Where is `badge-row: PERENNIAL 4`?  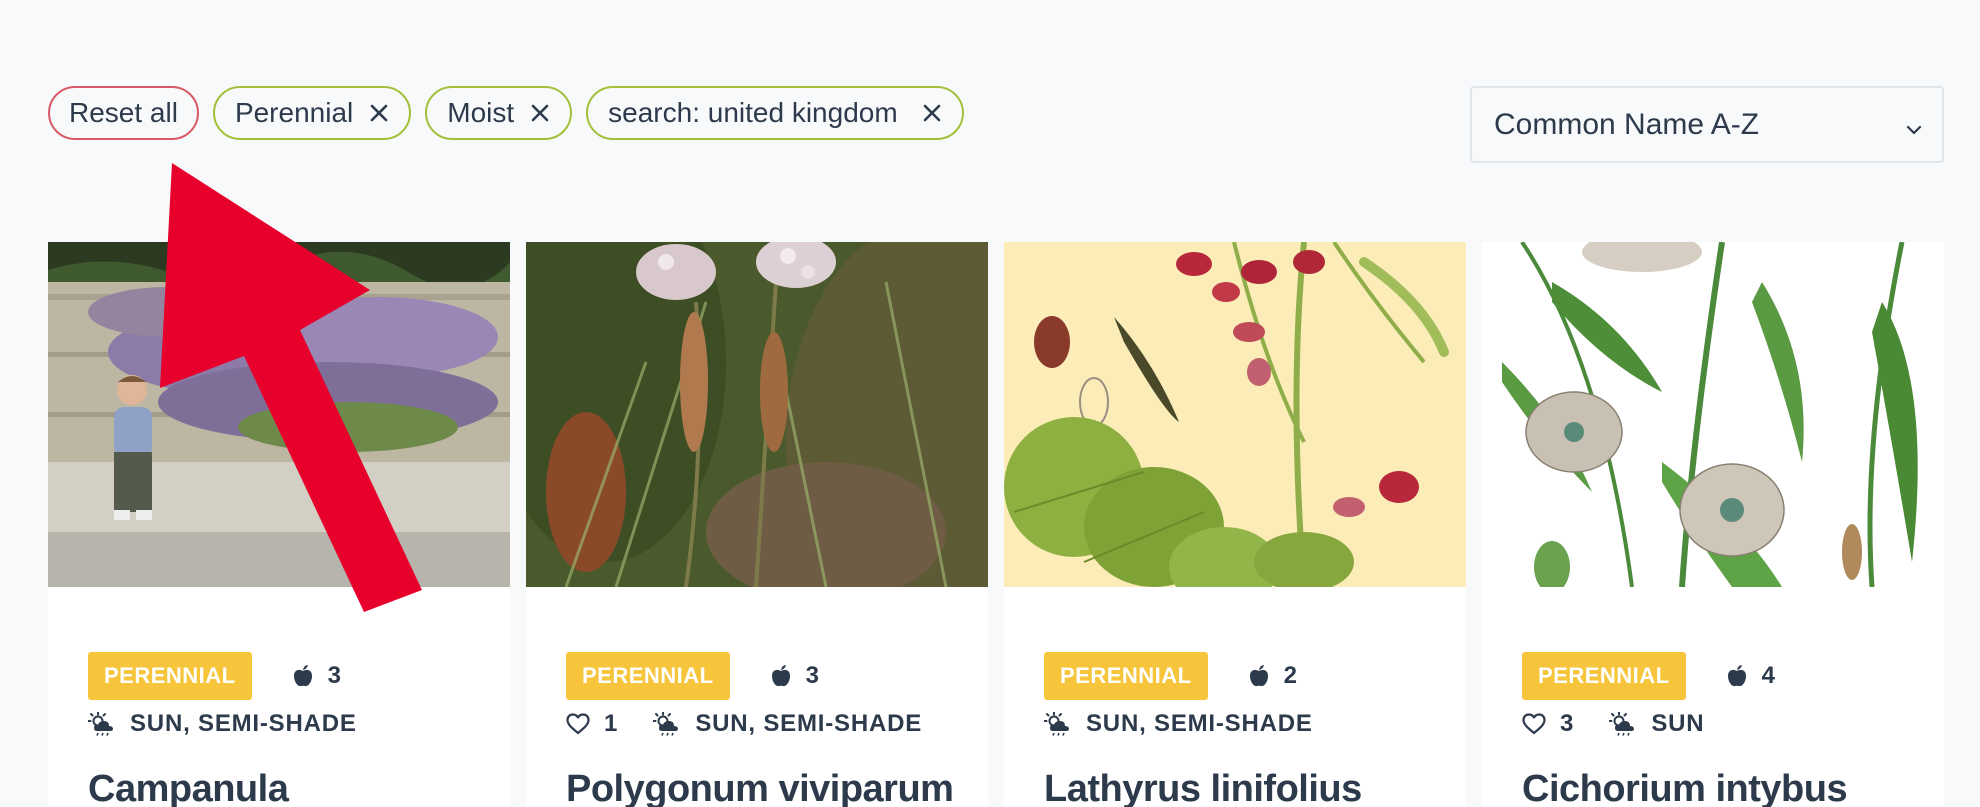 badge-row: PERENNIAL 4 is located at coordinates (1648, 676).